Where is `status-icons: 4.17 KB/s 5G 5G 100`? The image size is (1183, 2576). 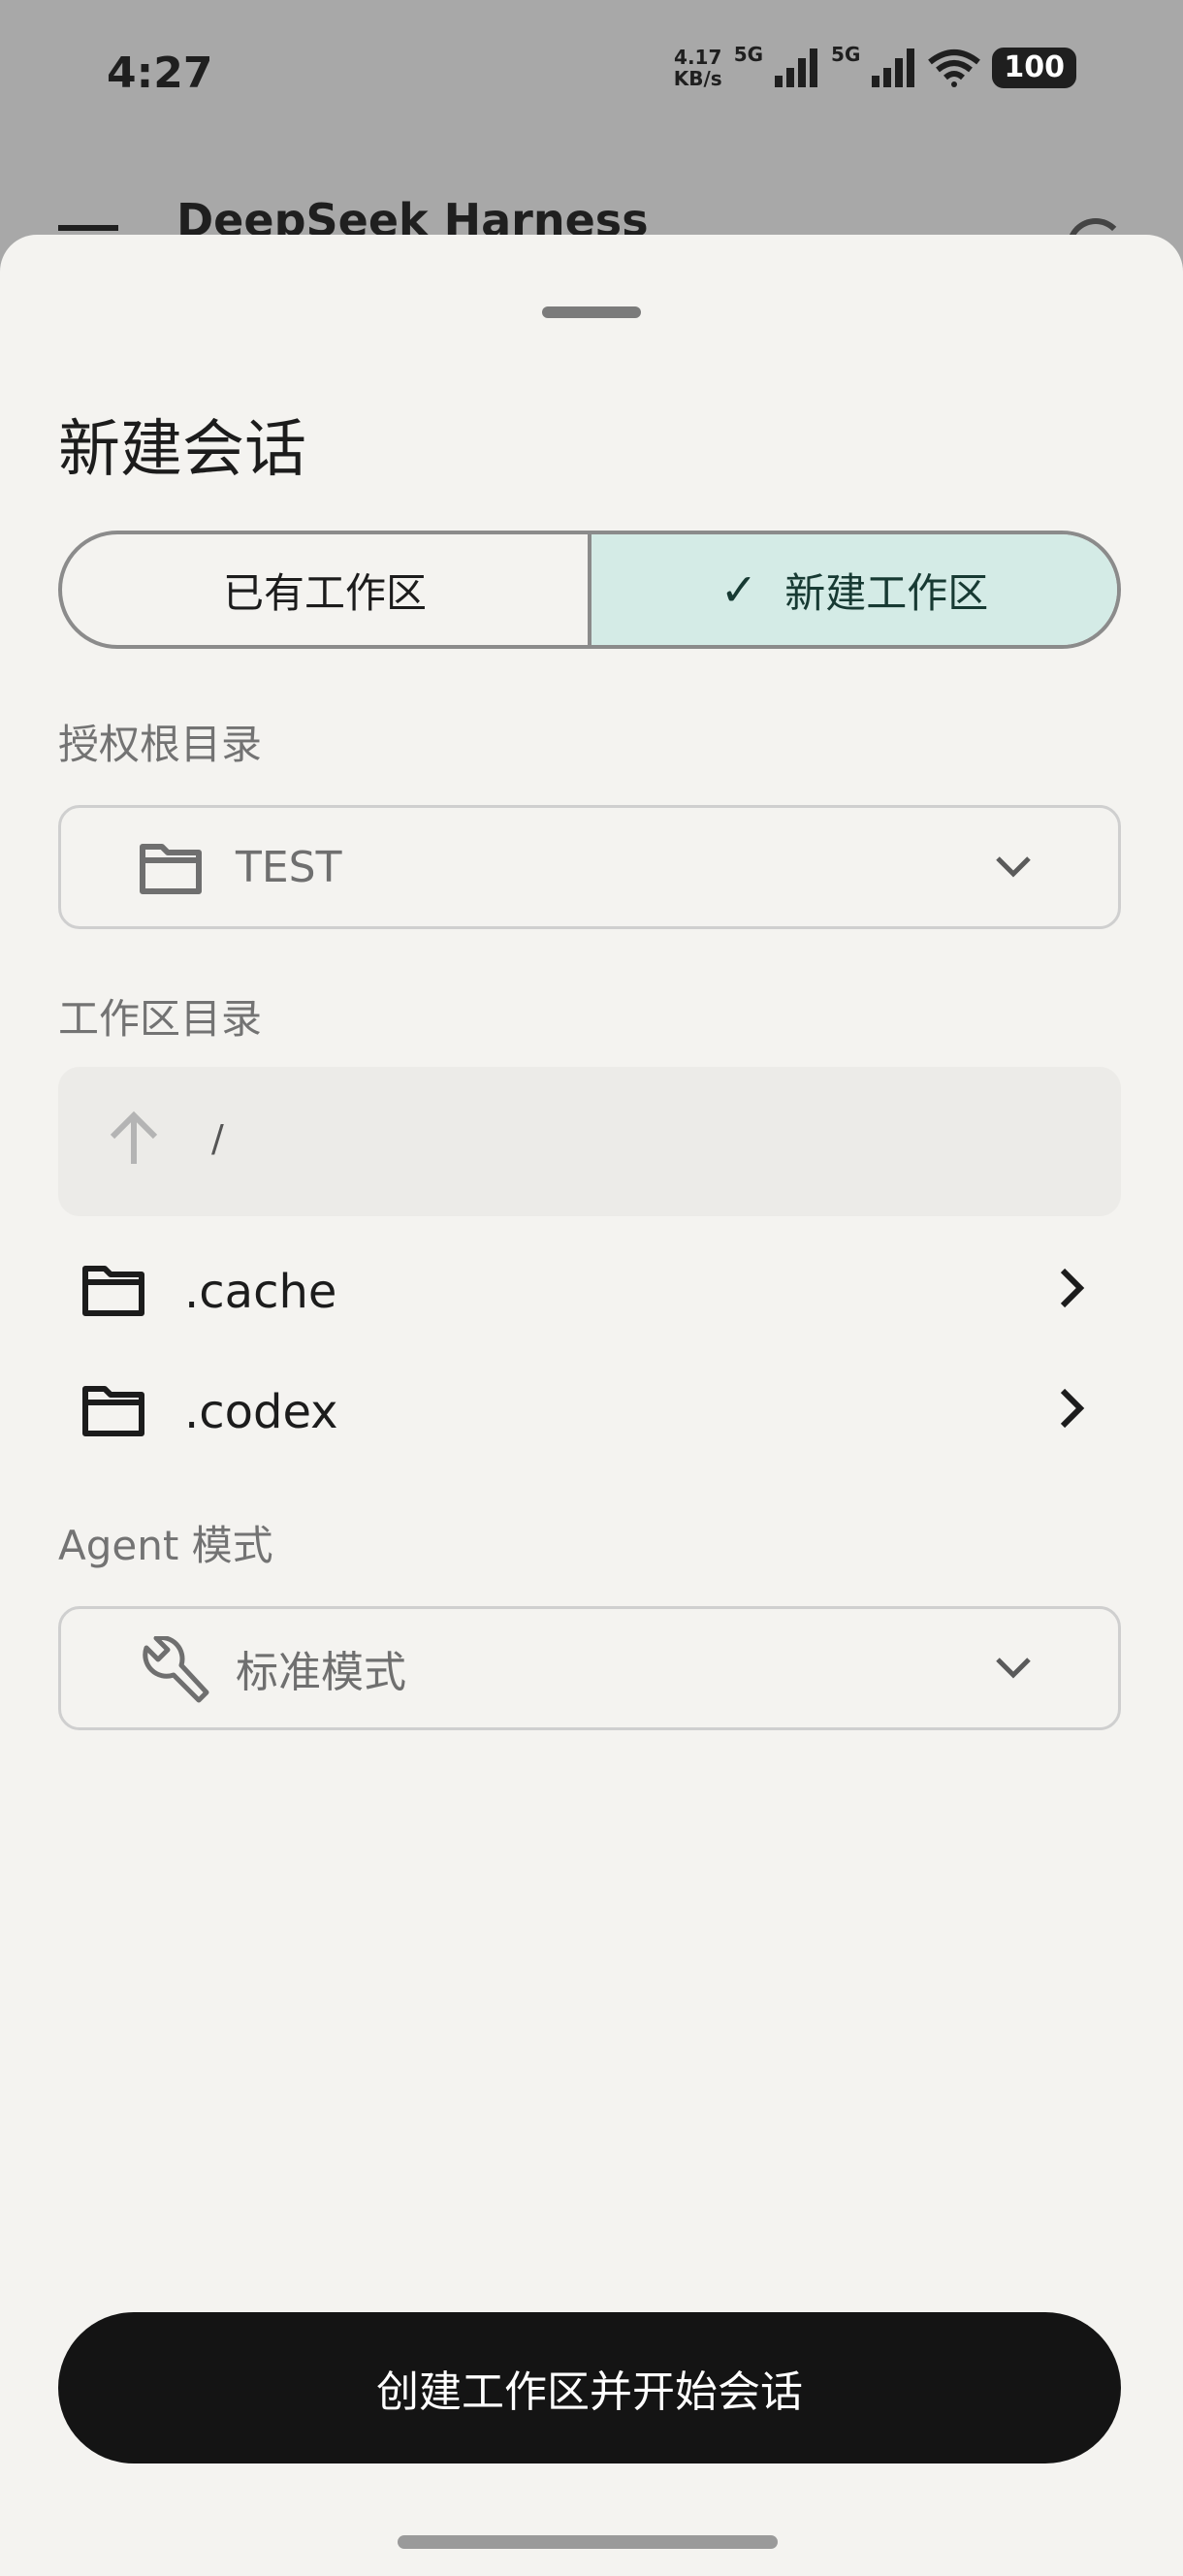
status-icons: 4.17 KB/s 5G 5G 100 is located at coordinates (874, 66).